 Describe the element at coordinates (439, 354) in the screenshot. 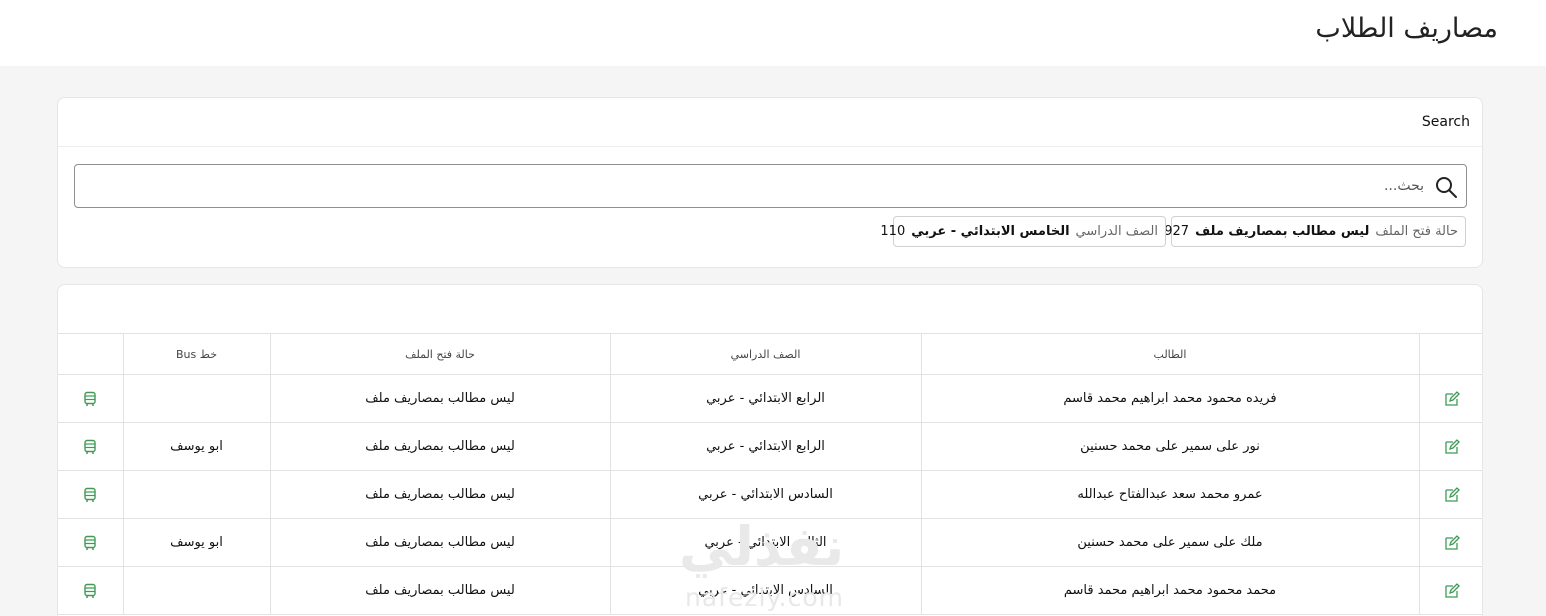

I see `column-header-file-status: حالة فتح الملف` at that location.